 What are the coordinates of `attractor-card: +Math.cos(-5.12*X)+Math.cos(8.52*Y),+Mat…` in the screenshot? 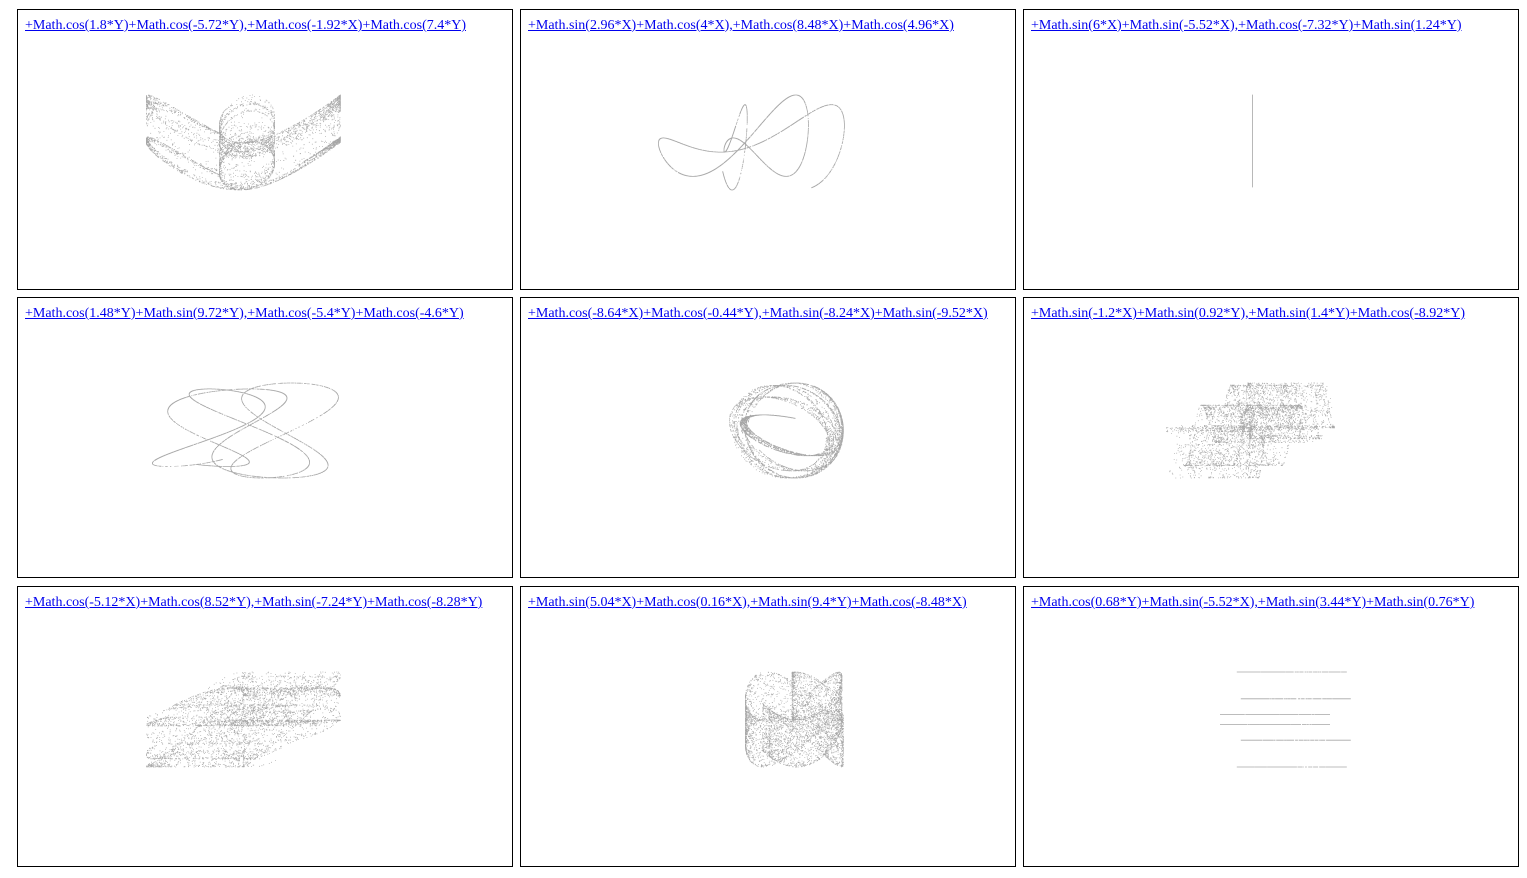 It's located at (265, 726).